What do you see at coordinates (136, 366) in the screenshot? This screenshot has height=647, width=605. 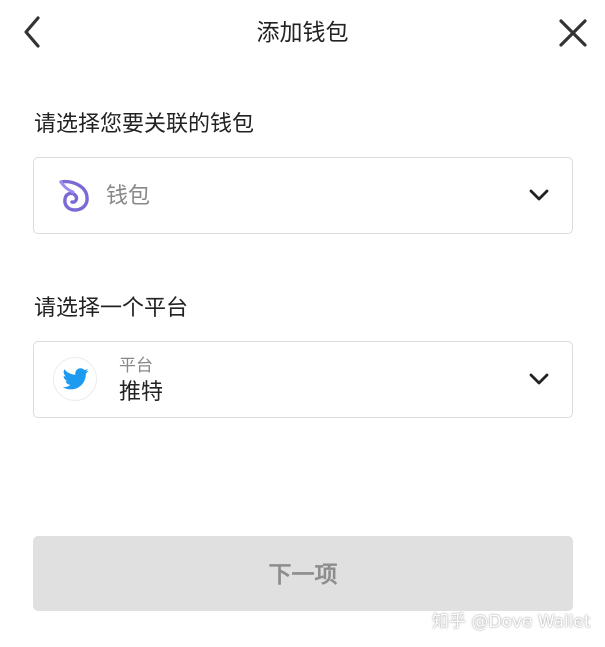 I see `platform-caption: 平台` at bounding box center [136, 366].